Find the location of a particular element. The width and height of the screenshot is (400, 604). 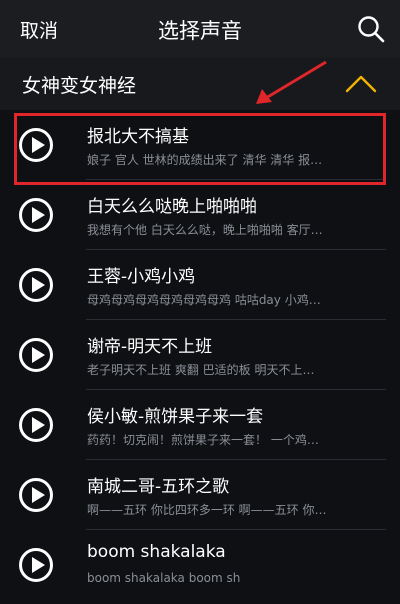

search-icon is located at coordinates (371, 29).